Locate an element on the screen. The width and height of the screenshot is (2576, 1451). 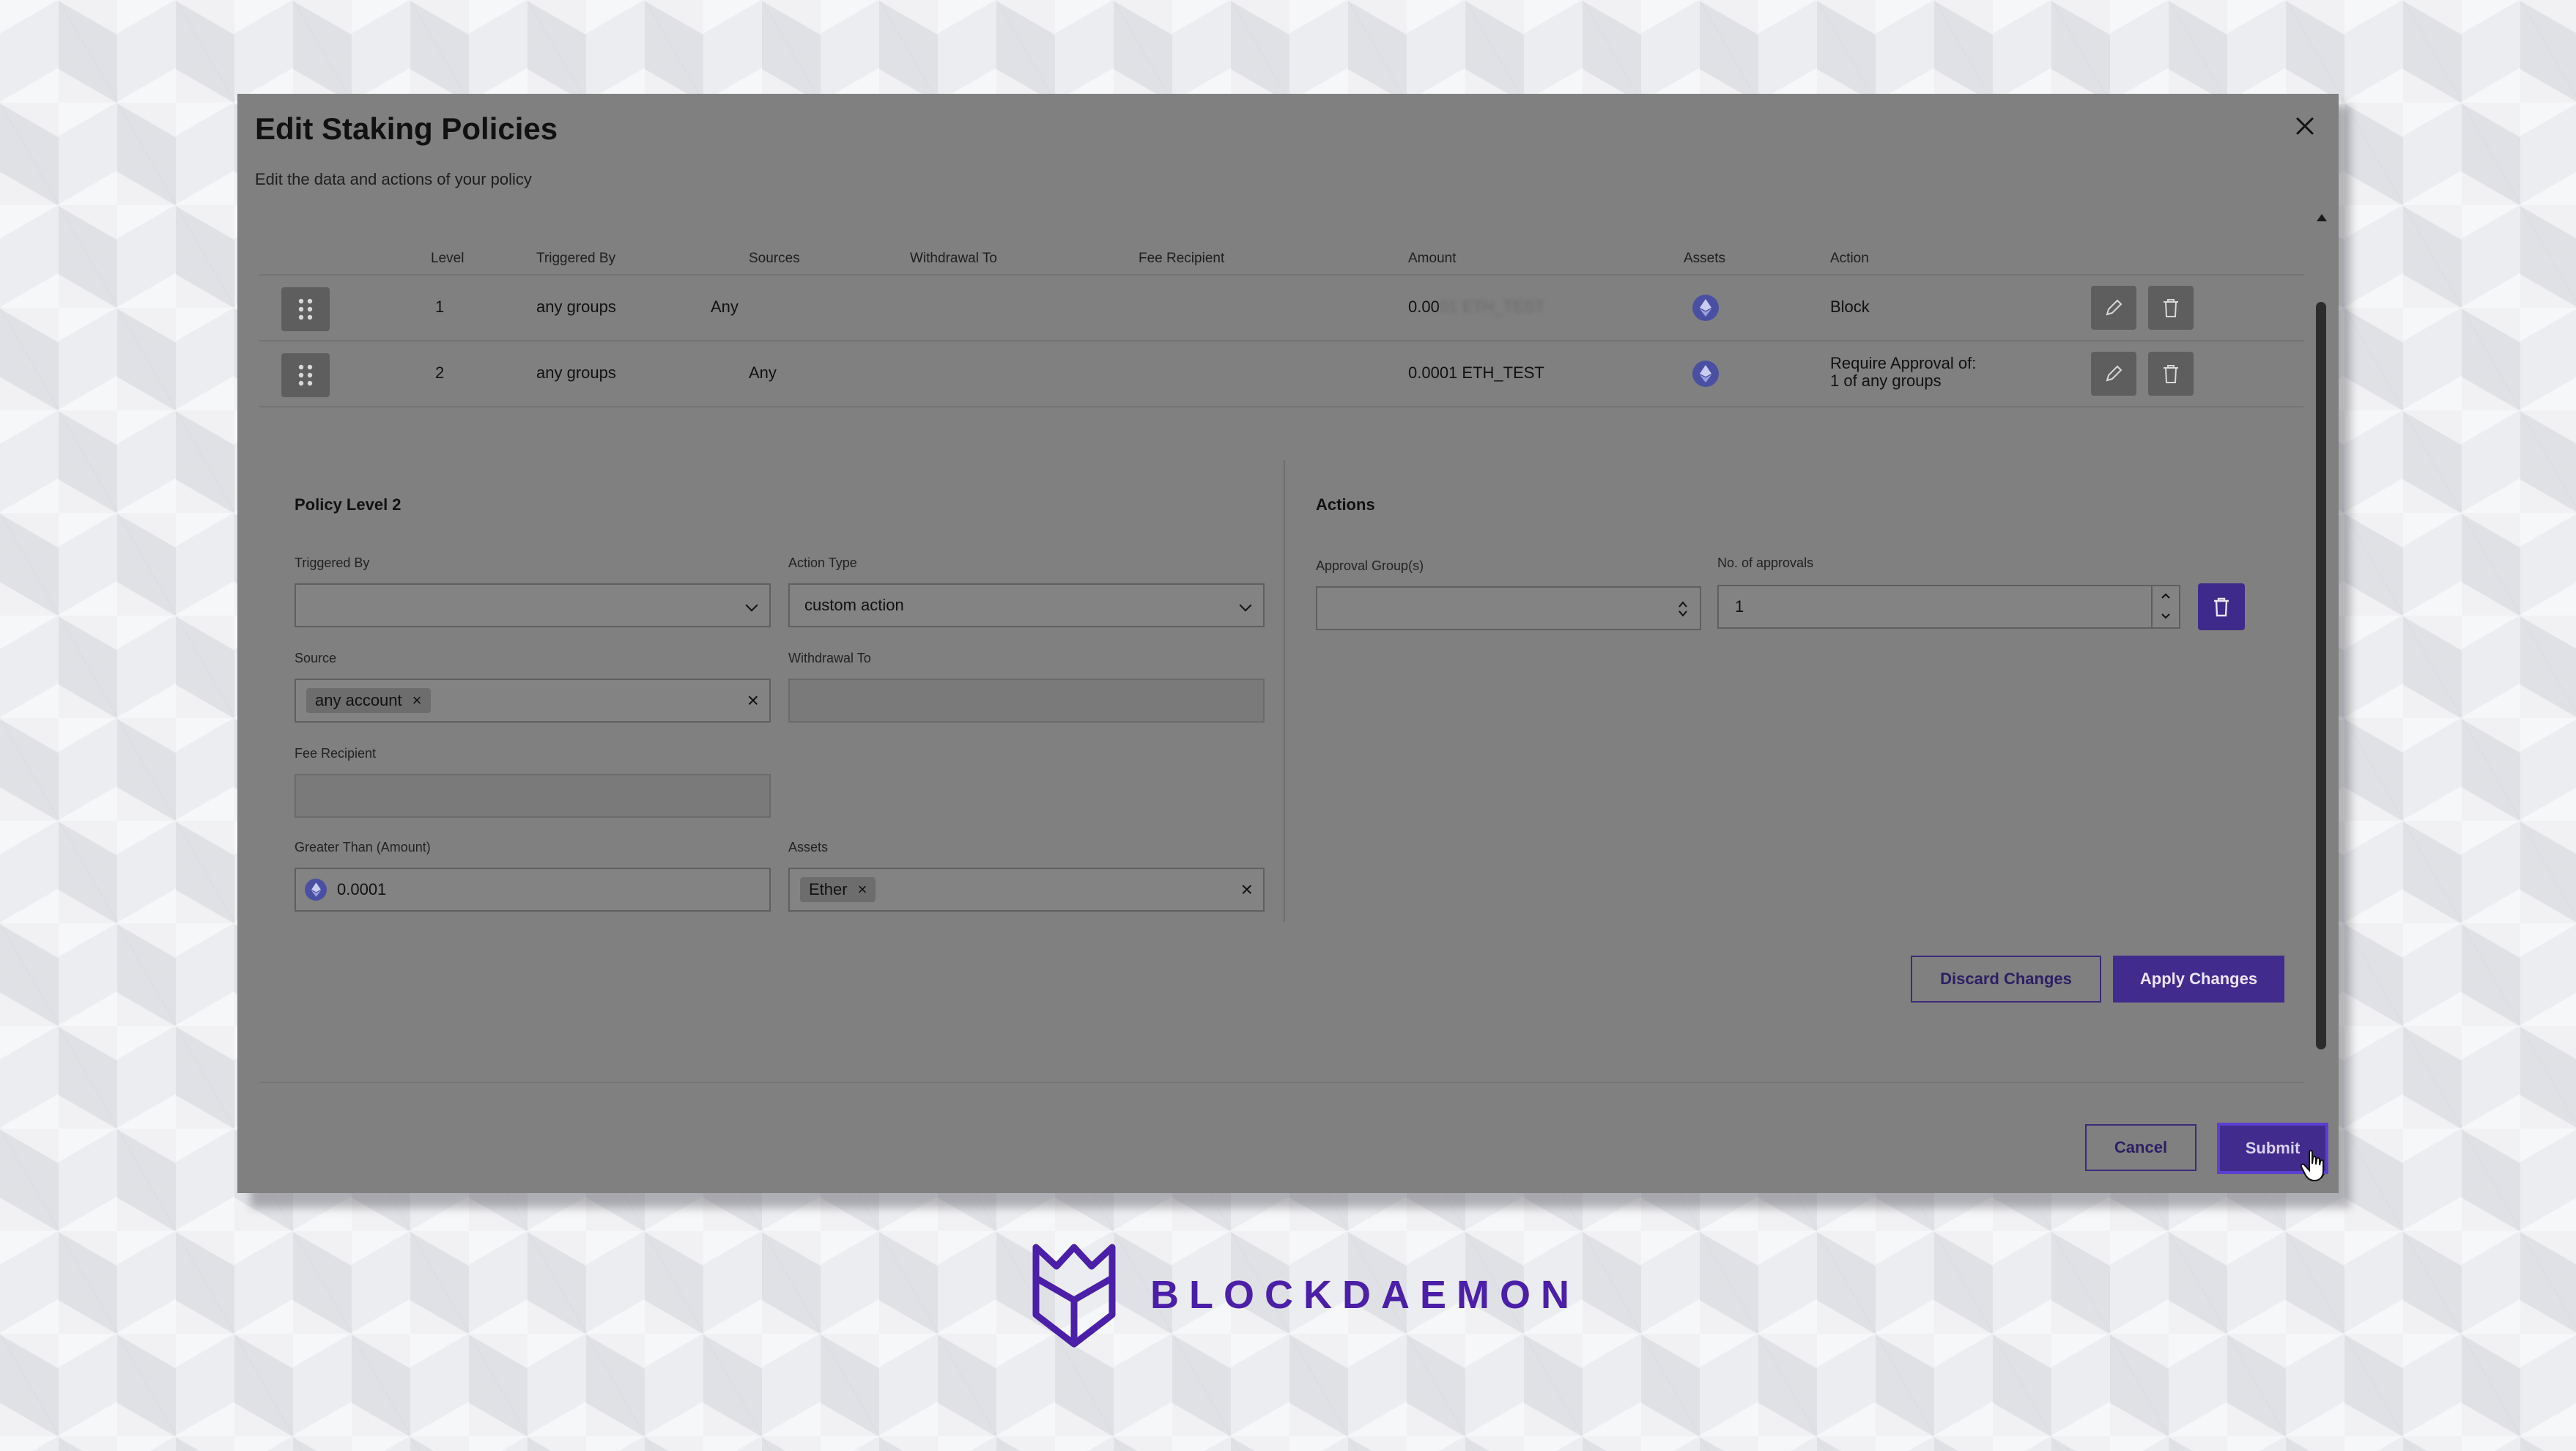
source-chip-label: any account is located at coordinates (358, 700).